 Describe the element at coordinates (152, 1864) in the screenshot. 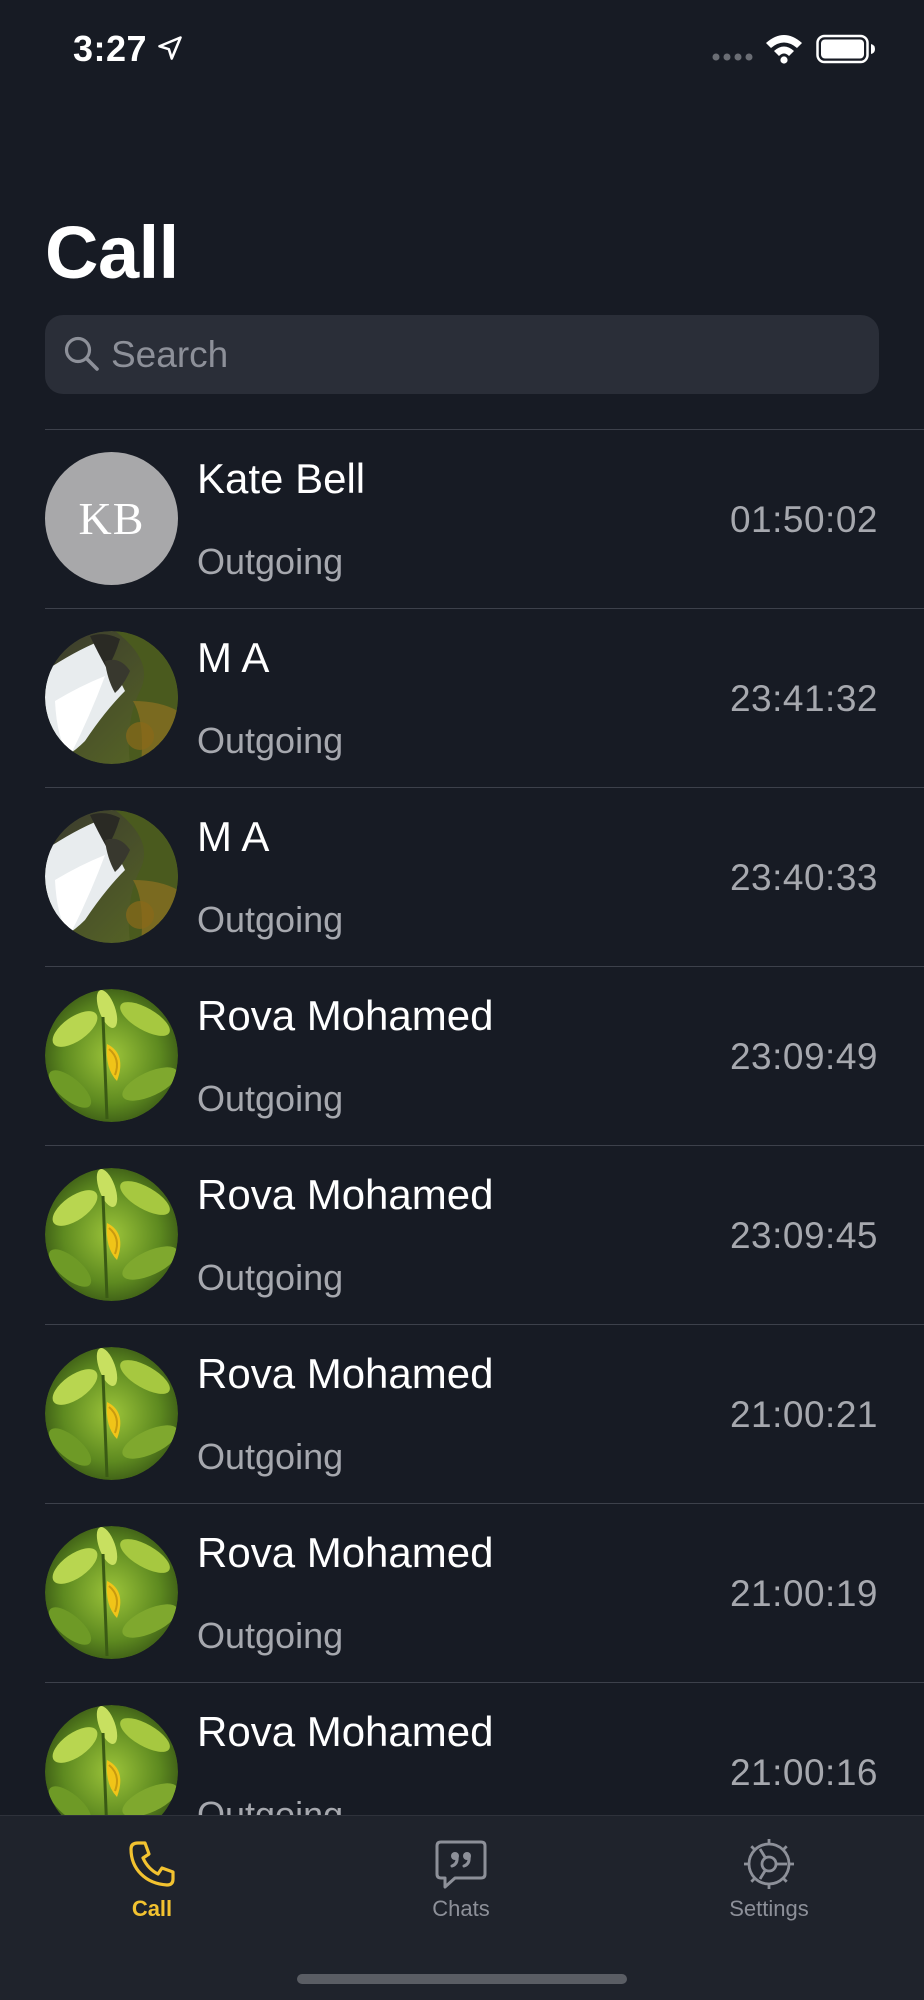

I see `phone-icon` at that location.